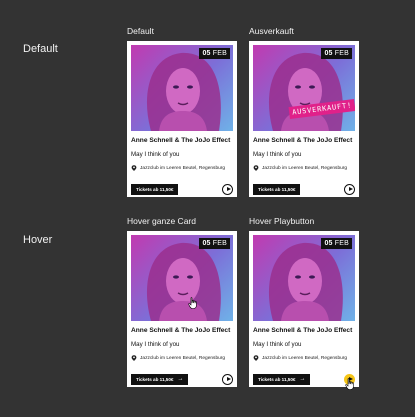  I want to click on artist-photo: 05 FEB AUSVERKAUFT!, so click(304, 88).